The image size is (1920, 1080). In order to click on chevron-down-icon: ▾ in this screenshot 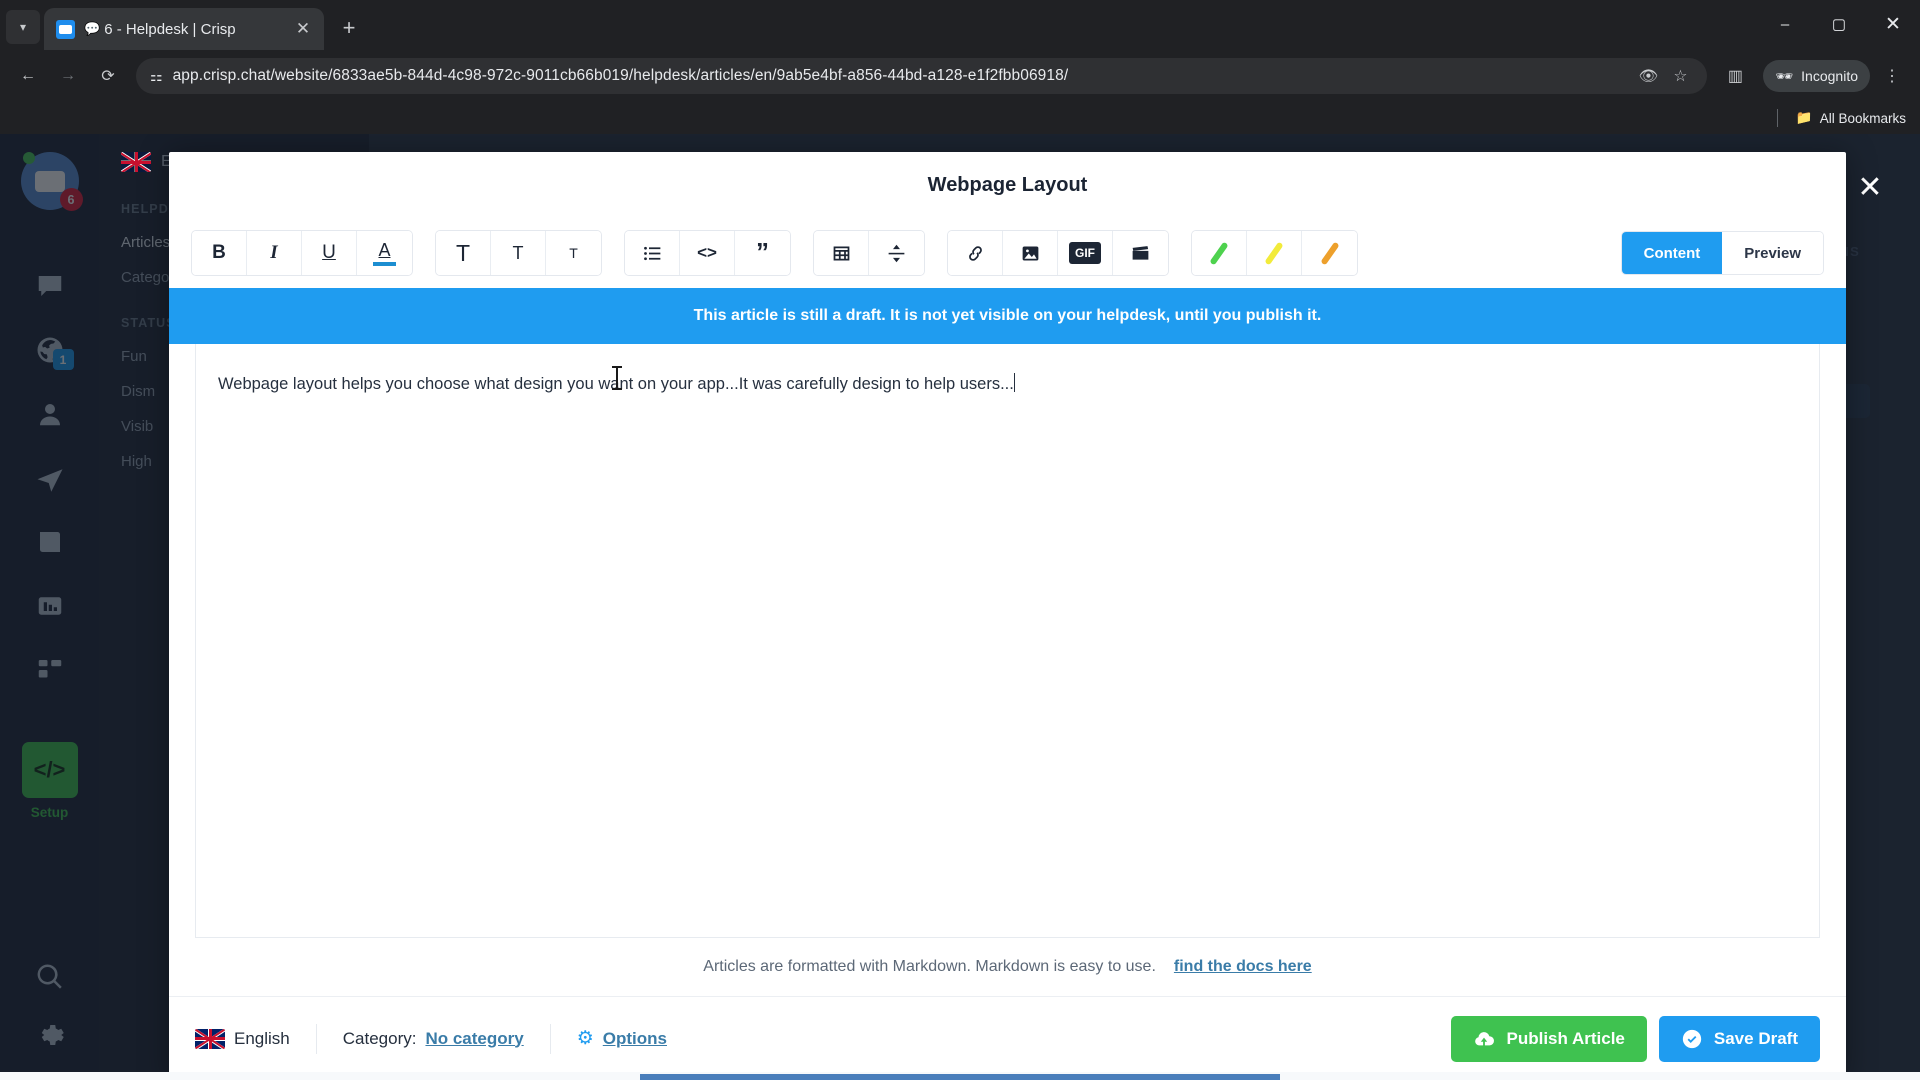, I will do `click(23, 27)`.